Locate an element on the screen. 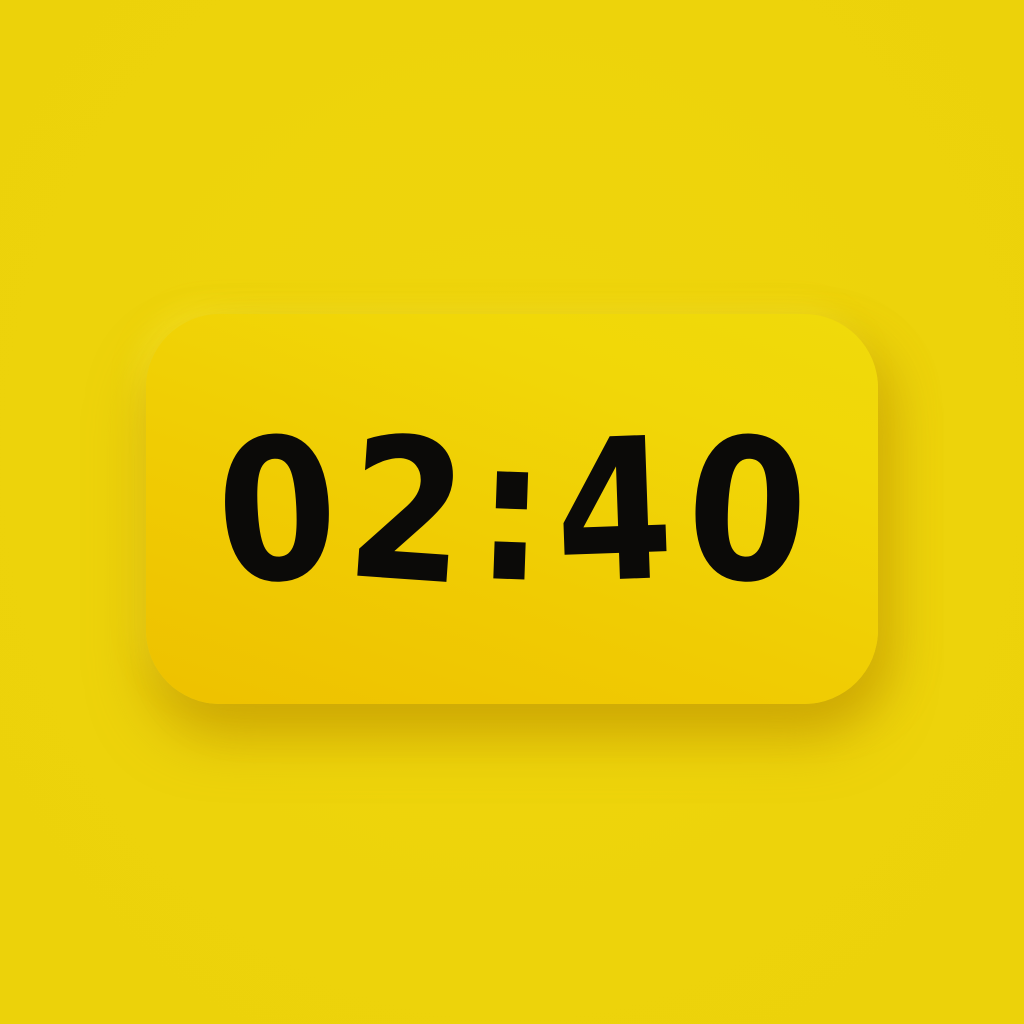 Image resolution: width=1024 pixels, height=1024 pixels. hour-tens-digit: 0 is located at coordinates (277, 512).